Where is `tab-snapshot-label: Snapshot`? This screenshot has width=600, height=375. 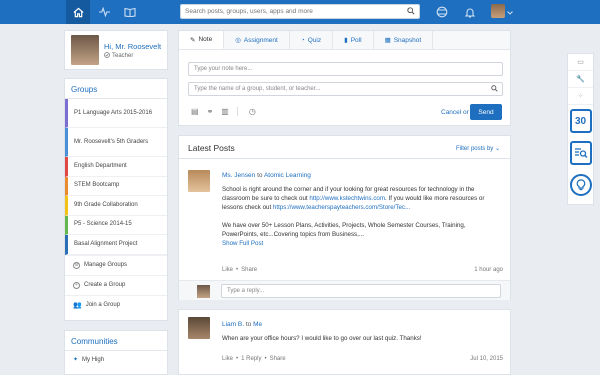
tab-snapshot-label: Snapshot is located at coordinates (407, 40).